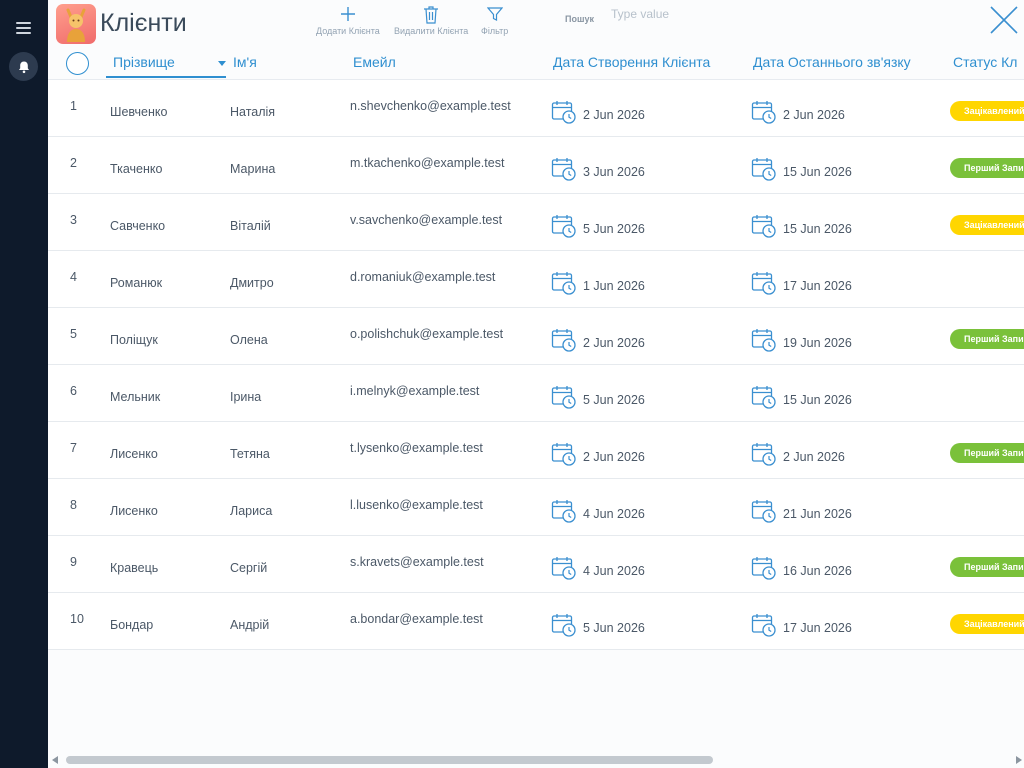 Image resolution: width=1024 pixels, height=768 pixels. I want to click on row-email: m.tkachenko@example.test, so click(427, 163).